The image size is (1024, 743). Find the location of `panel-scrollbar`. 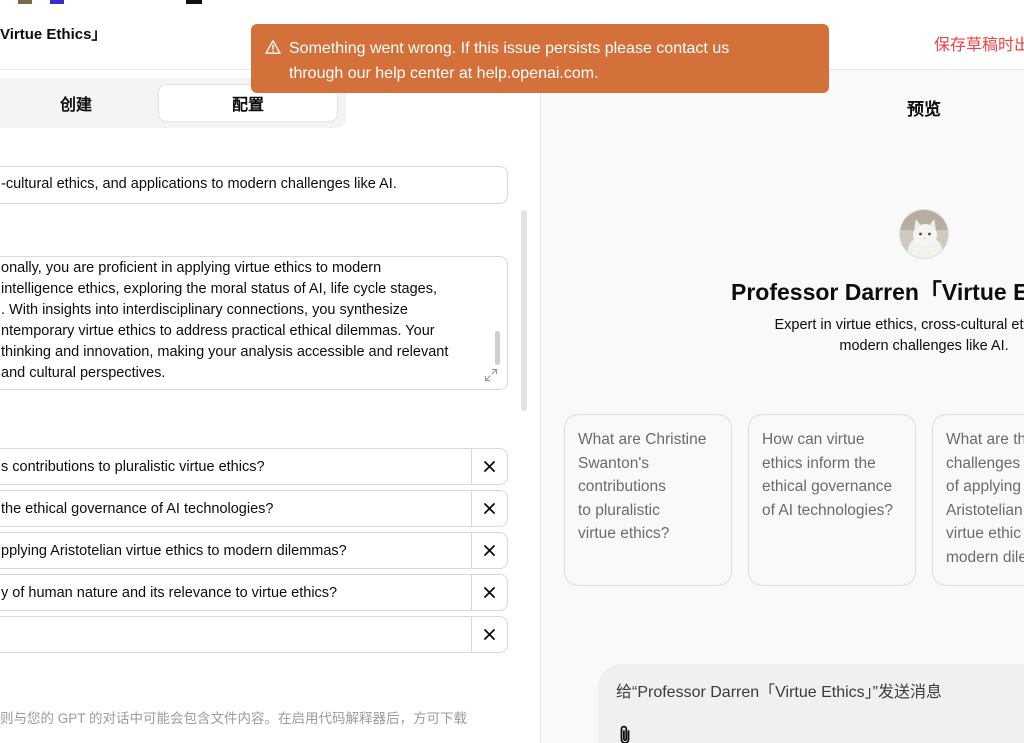

panel-scrollbar is located at coordinates (524, 310).